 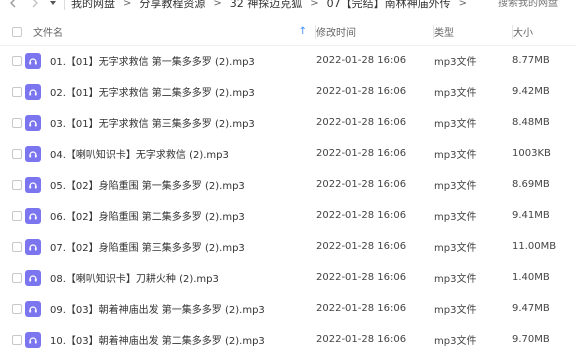 I want to click on file-name-cell: 08.【喇叭知识卡】刀耕火种 (2).mp3, so click(x=170, y=277).